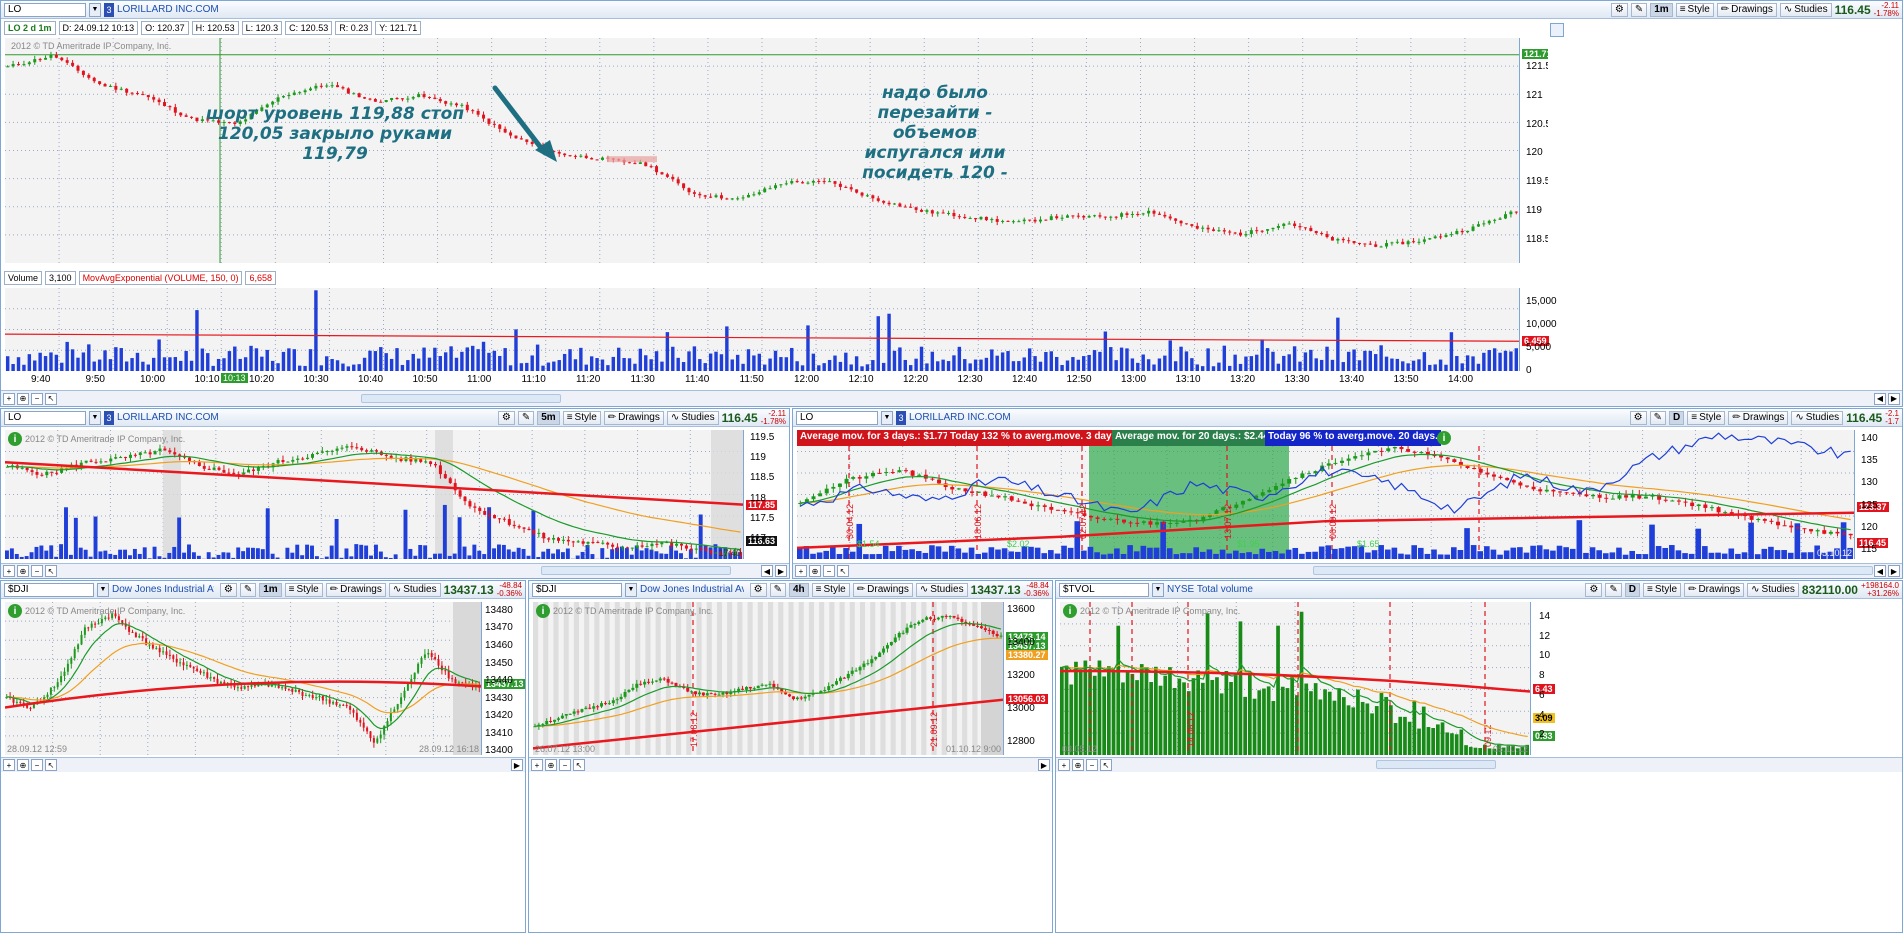  I want to click on interval-button: 4h, so click(799, 589).